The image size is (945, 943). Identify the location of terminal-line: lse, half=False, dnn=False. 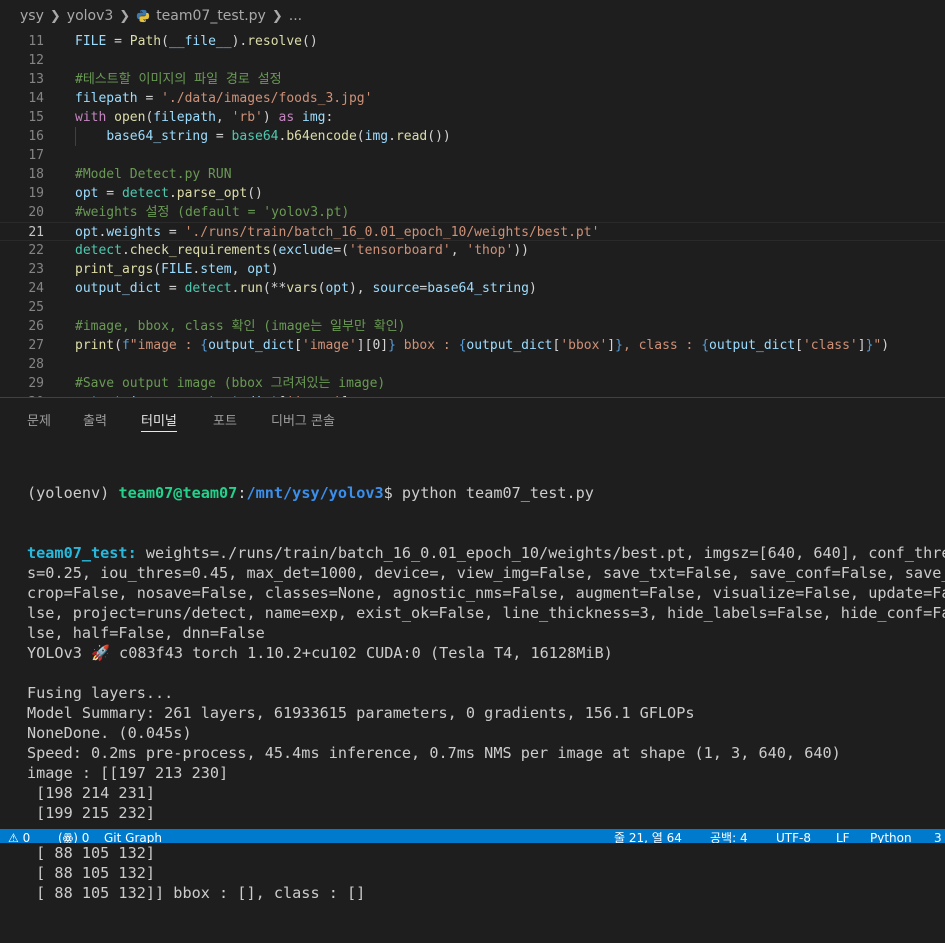
(484, 633).